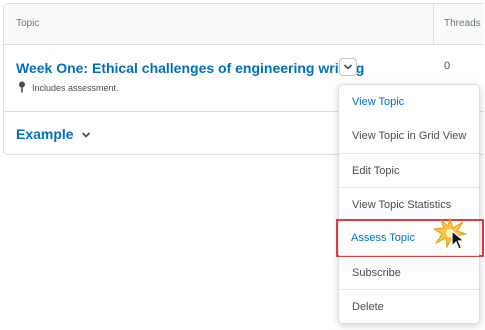  I want to click on menu-item-view-topic-statistics: View Topic Statistics, so click(409, 204).